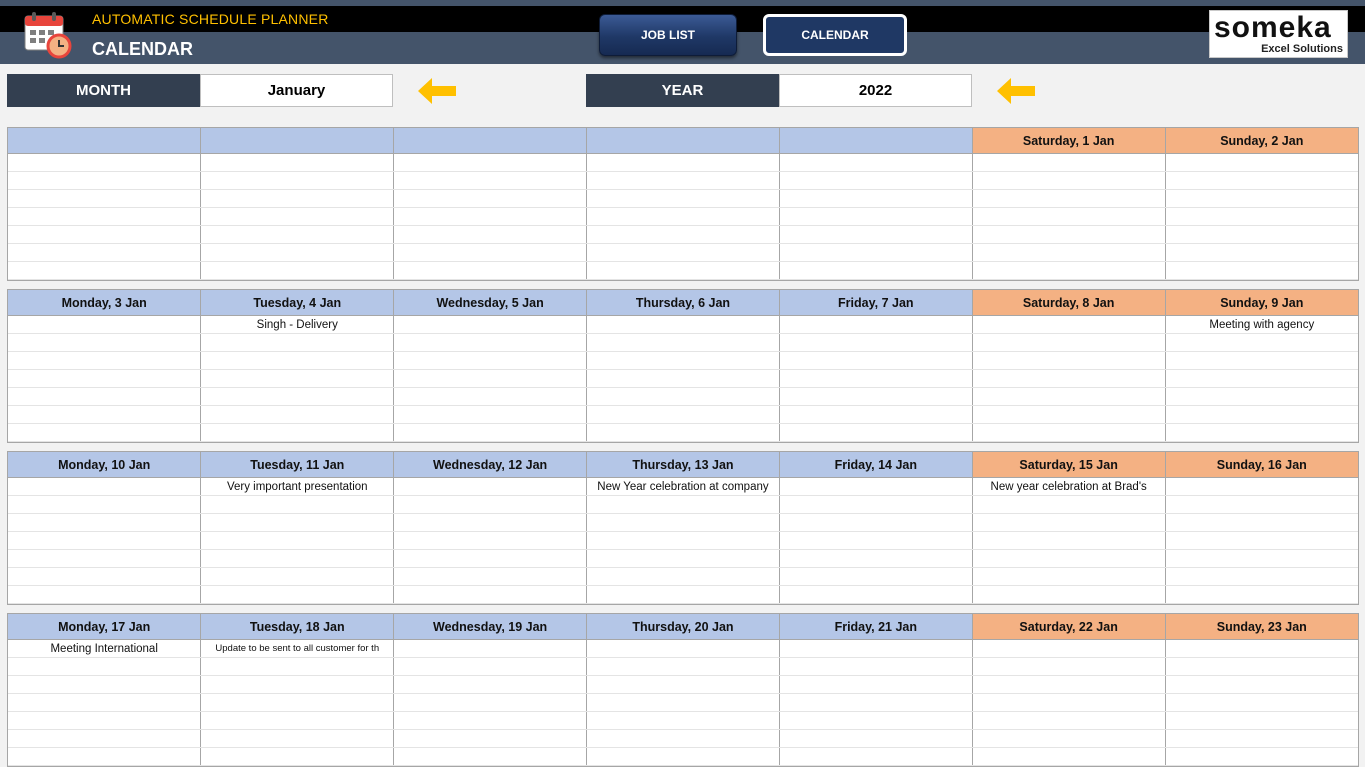 Image resolution: width=1365 pixels, height=767 pixels. Describe the element at coordinates (875, 90) in the screenshot. I see `year-select: 2022` at that location.